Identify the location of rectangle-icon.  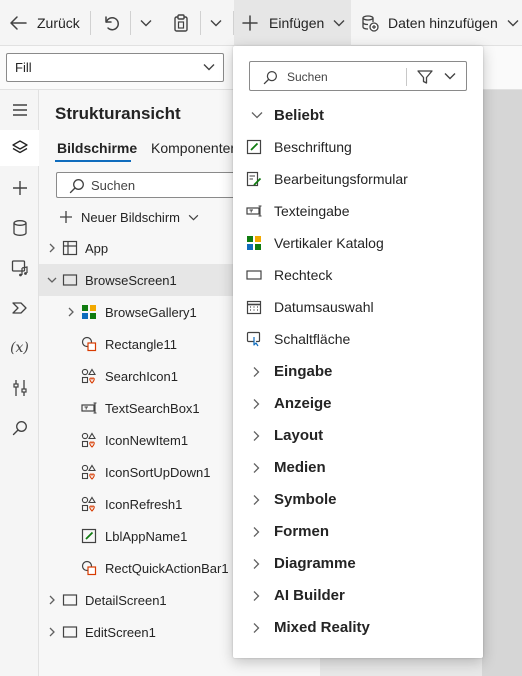
(254, 275).